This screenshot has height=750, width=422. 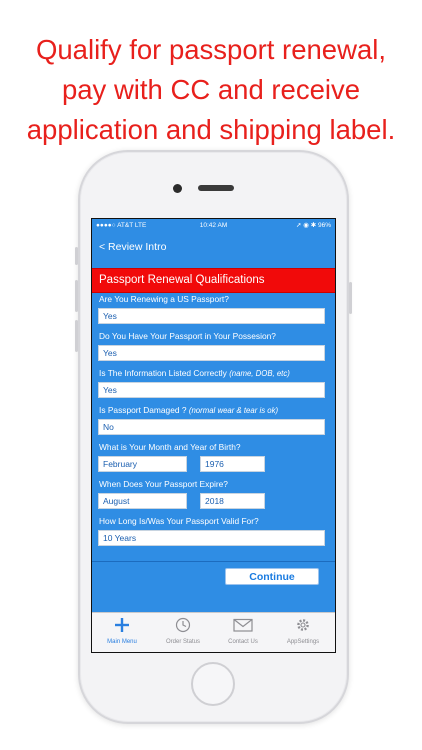 What do you see at coordinates (272, 576) in the screenshot?
I see `continue-button: Continue` at bounding box center [272, 576].